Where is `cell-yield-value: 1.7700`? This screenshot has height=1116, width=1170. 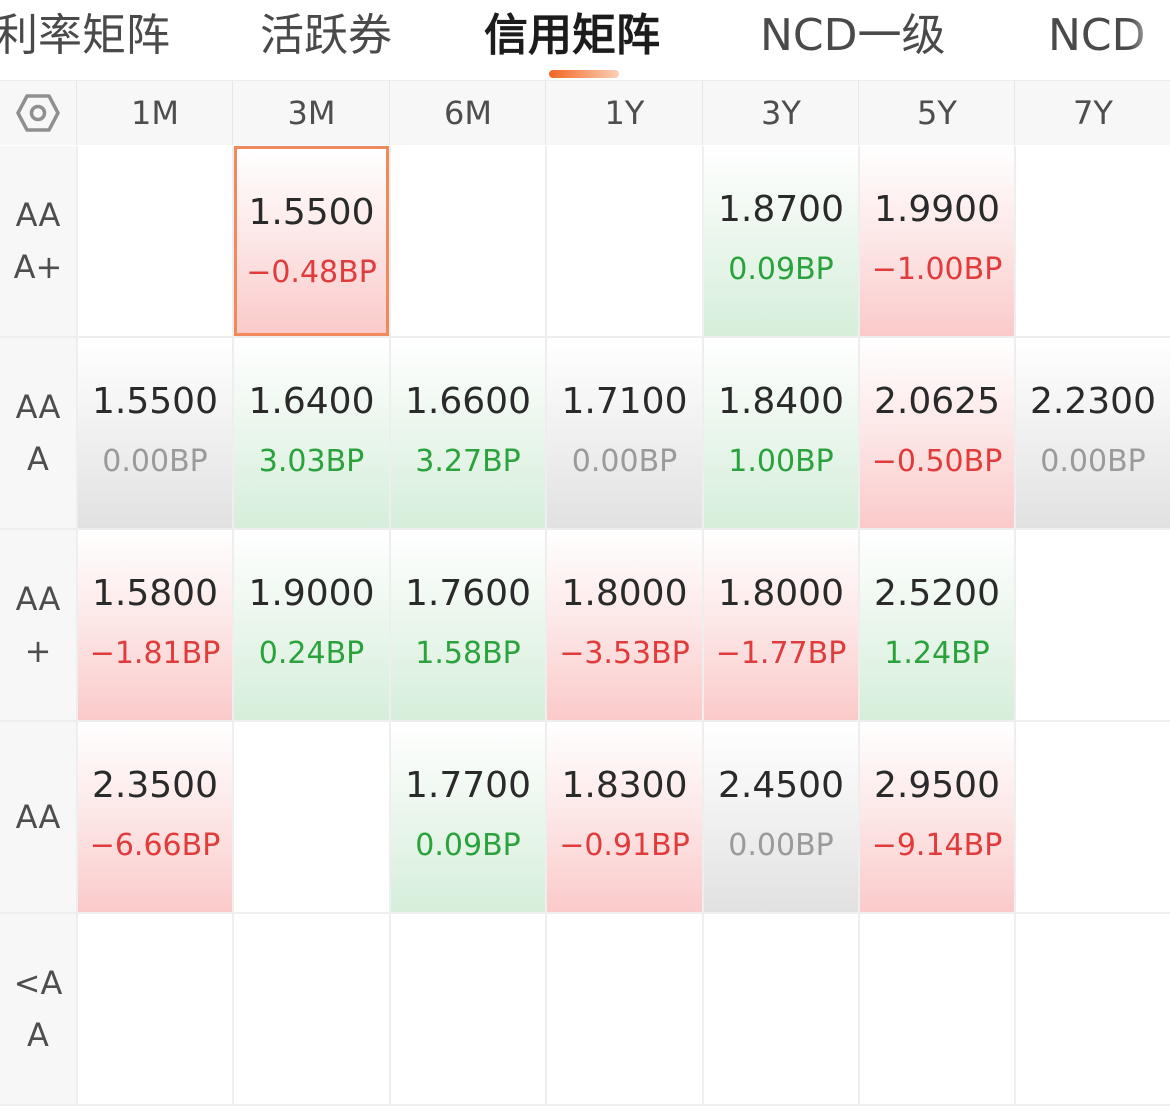
cell-yield-value: 1.7700 is located at coordinates (468, 785).